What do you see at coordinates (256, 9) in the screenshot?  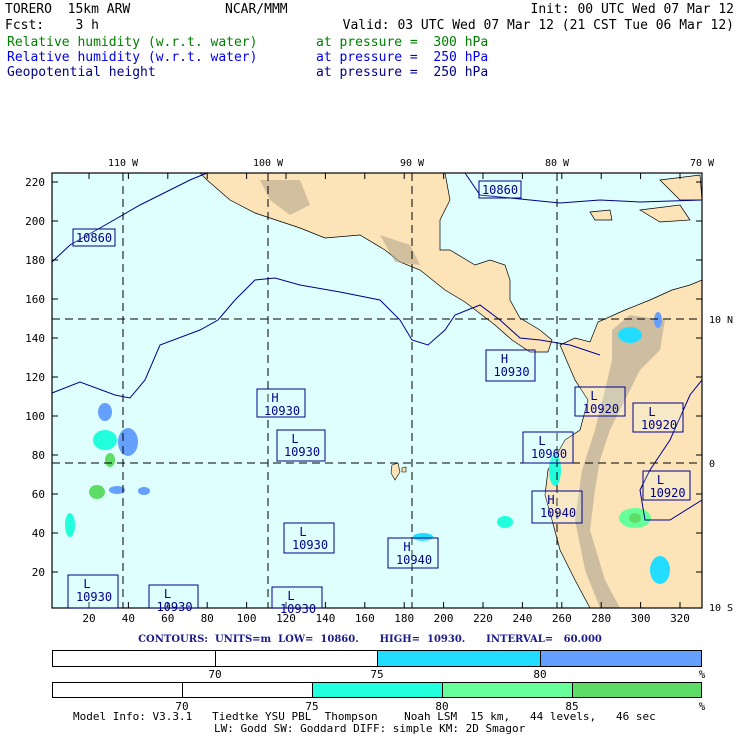 I see `organization: NCAR/MMM` at bounding box center [256, 9].